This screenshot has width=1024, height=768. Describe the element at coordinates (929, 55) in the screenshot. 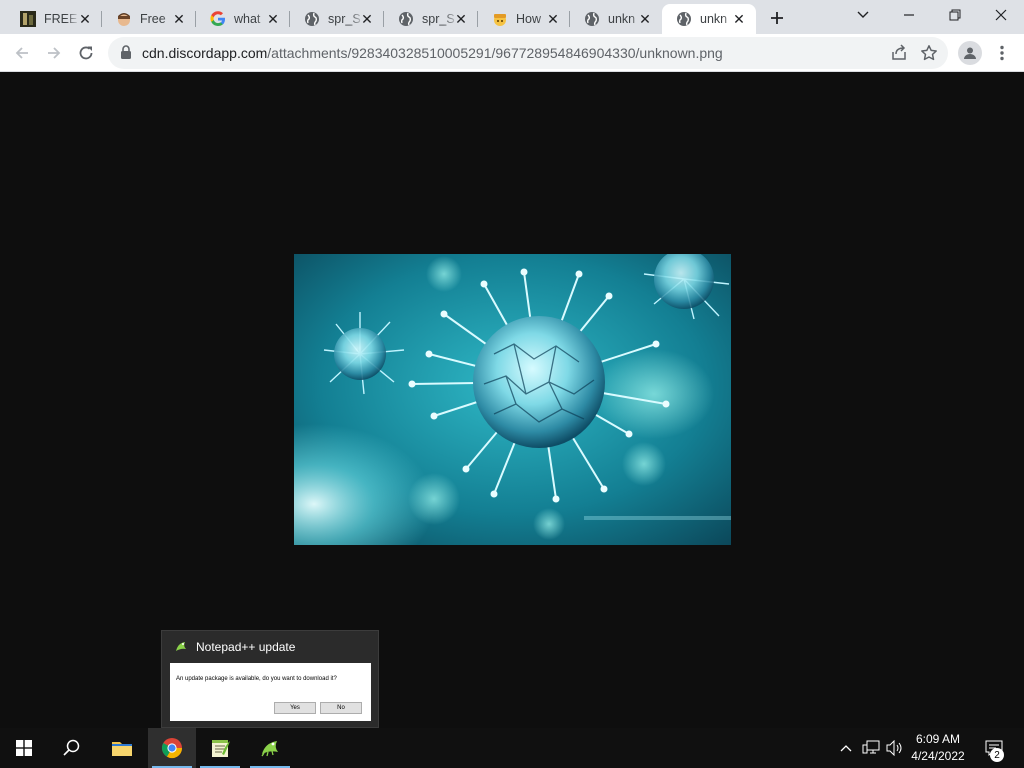

I see `bookmark-star-icon` at that location.